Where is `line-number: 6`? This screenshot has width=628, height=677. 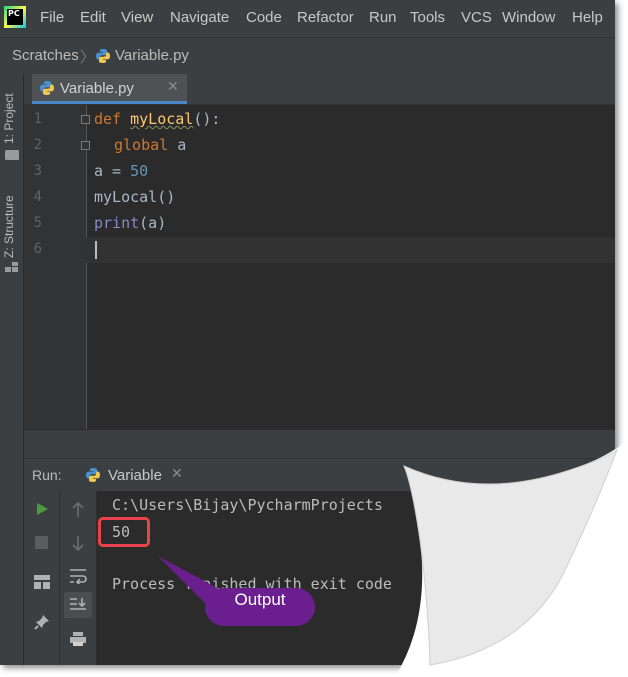 line-number: 6 is located at coordinates (37, 249).